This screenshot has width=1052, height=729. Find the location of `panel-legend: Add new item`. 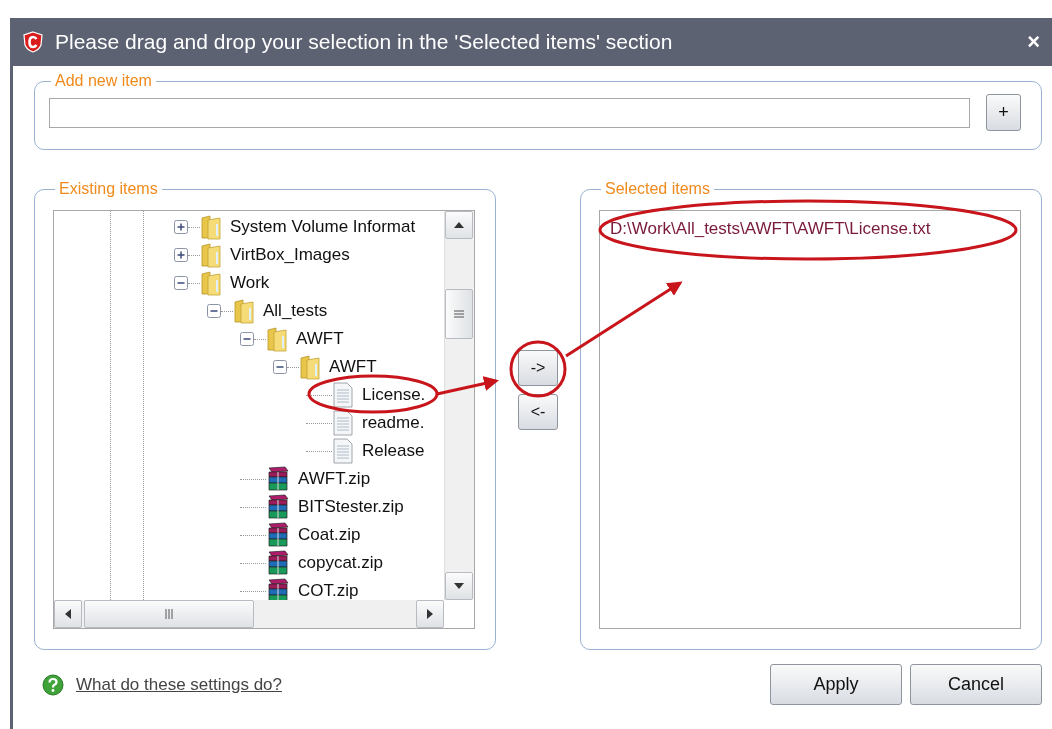

panel-legend: Add new item is located at coordinates (103, 81).